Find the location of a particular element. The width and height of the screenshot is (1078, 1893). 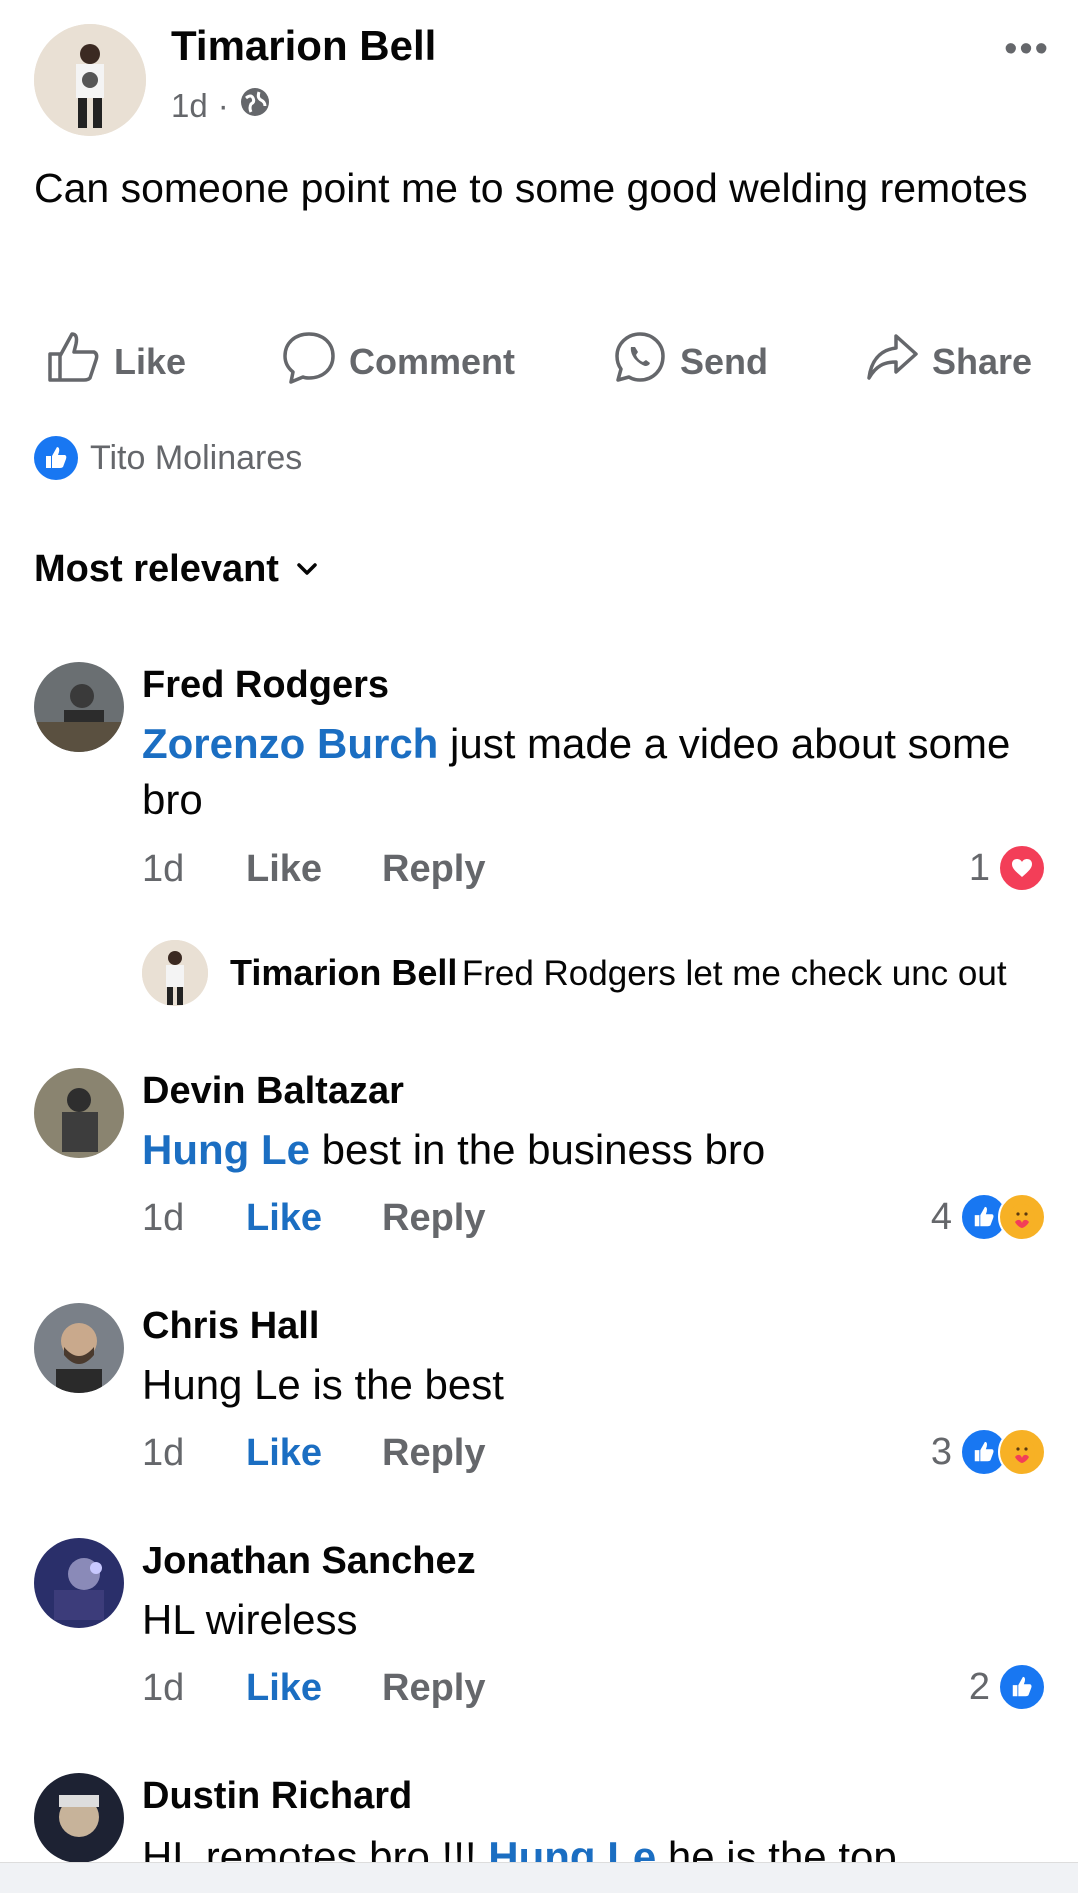

reaction-count: 4 is located at coordinates (941, 1216).